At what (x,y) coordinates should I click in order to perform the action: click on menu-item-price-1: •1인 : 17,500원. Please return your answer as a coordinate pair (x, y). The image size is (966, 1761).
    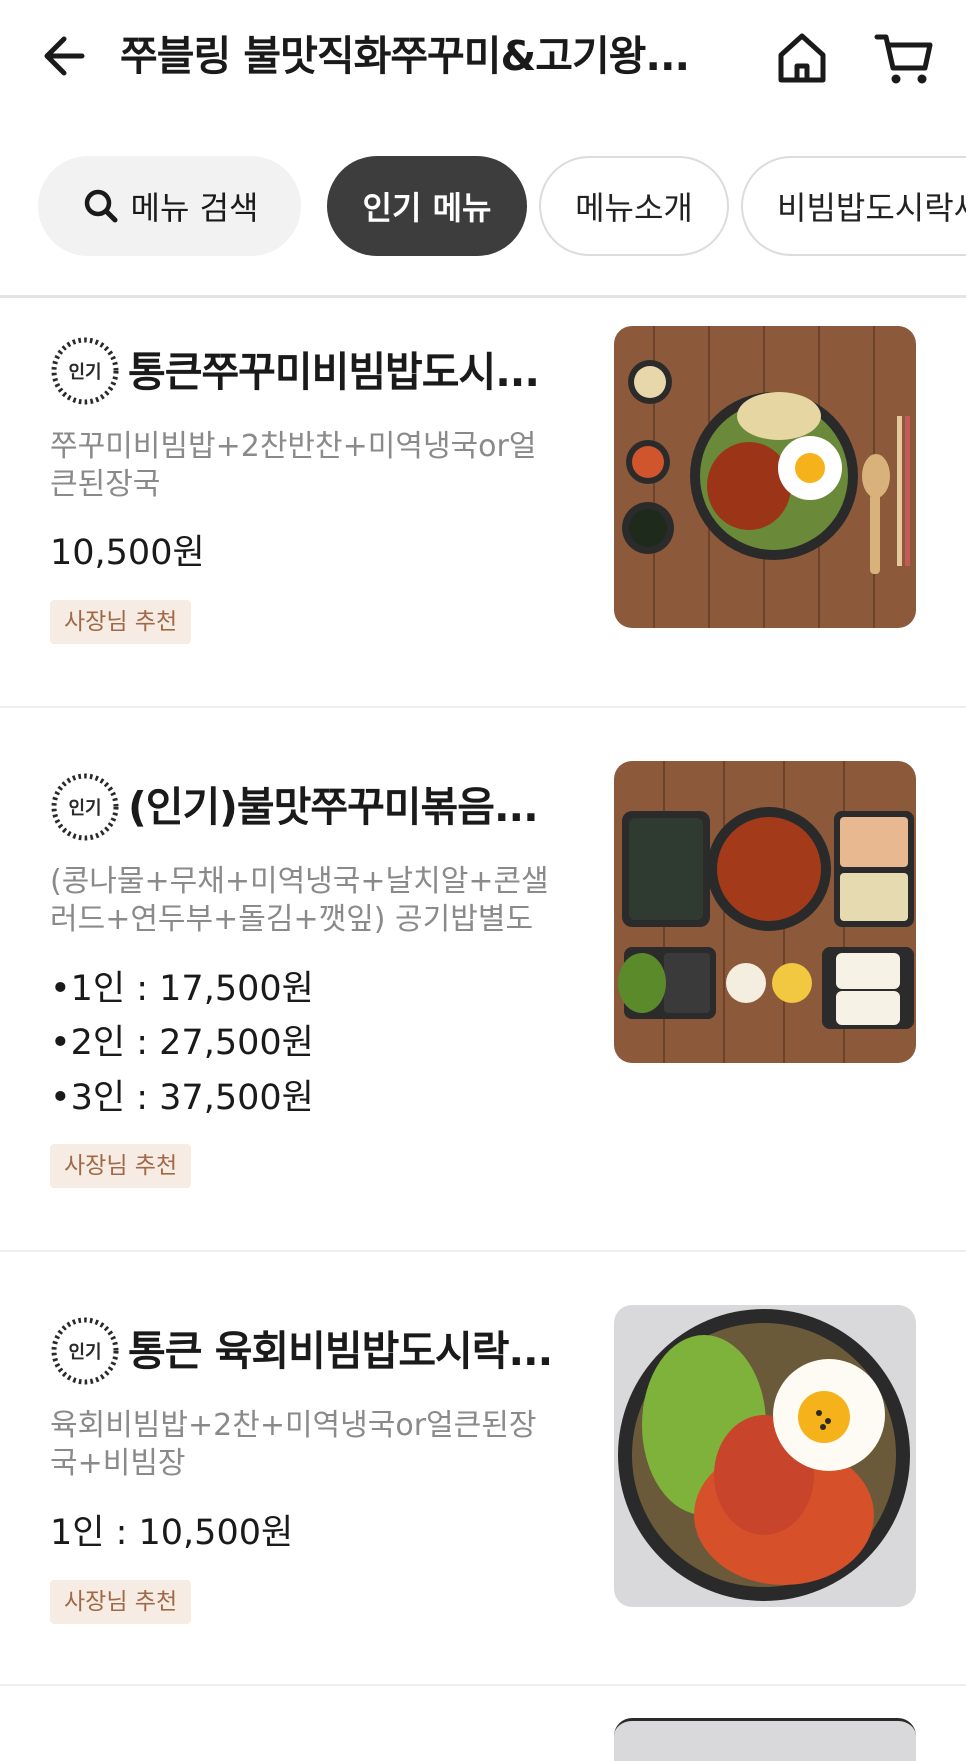
    Looking at the image, I should click on (182, 989).